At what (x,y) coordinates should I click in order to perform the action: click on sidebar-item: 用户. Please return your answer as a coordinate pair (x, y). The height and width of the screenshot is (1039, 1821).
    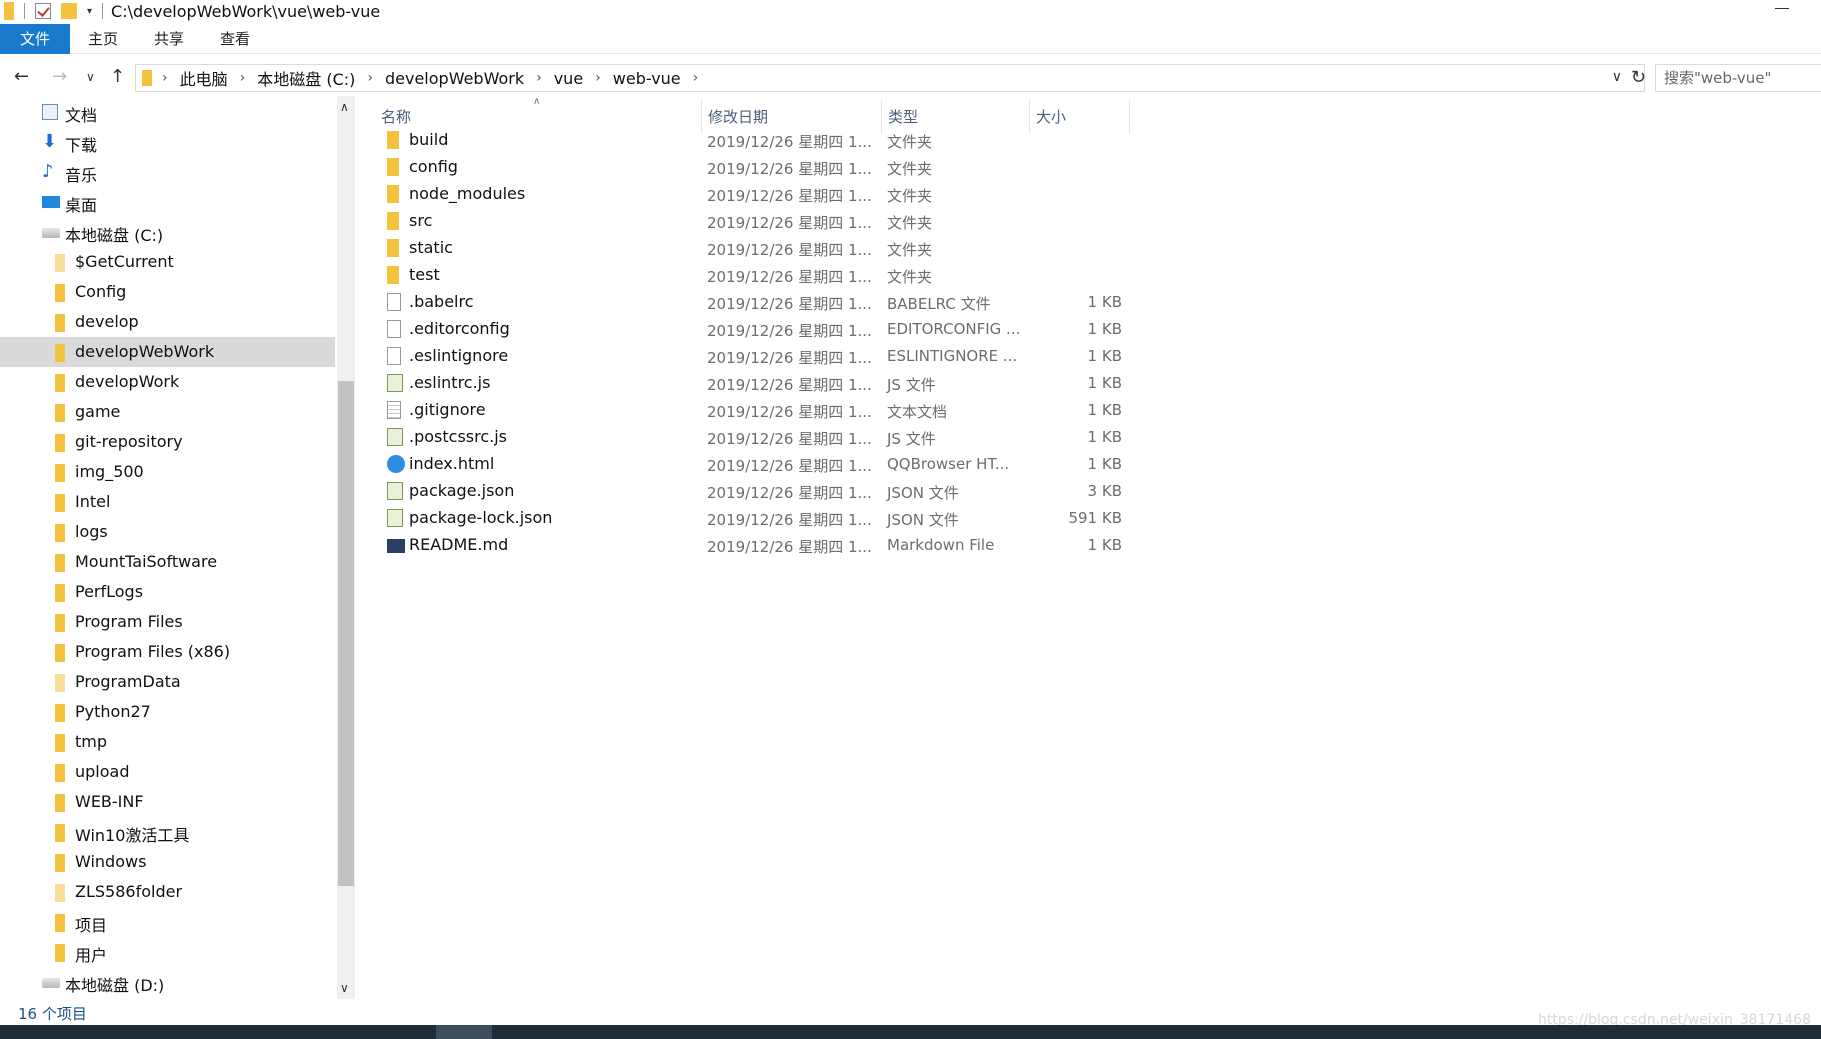
    Looking at the image, I should click on (167, 952).